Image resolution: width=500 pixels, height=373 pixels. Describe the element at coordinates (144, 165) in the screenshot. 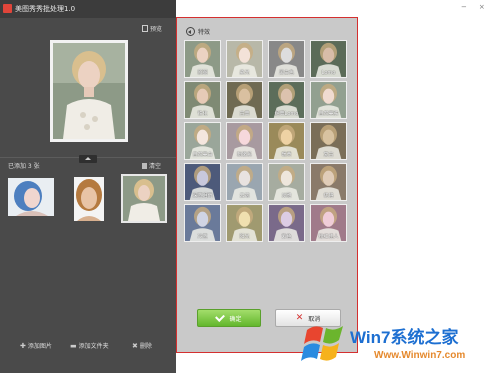

I see `trash-icon` at that location.